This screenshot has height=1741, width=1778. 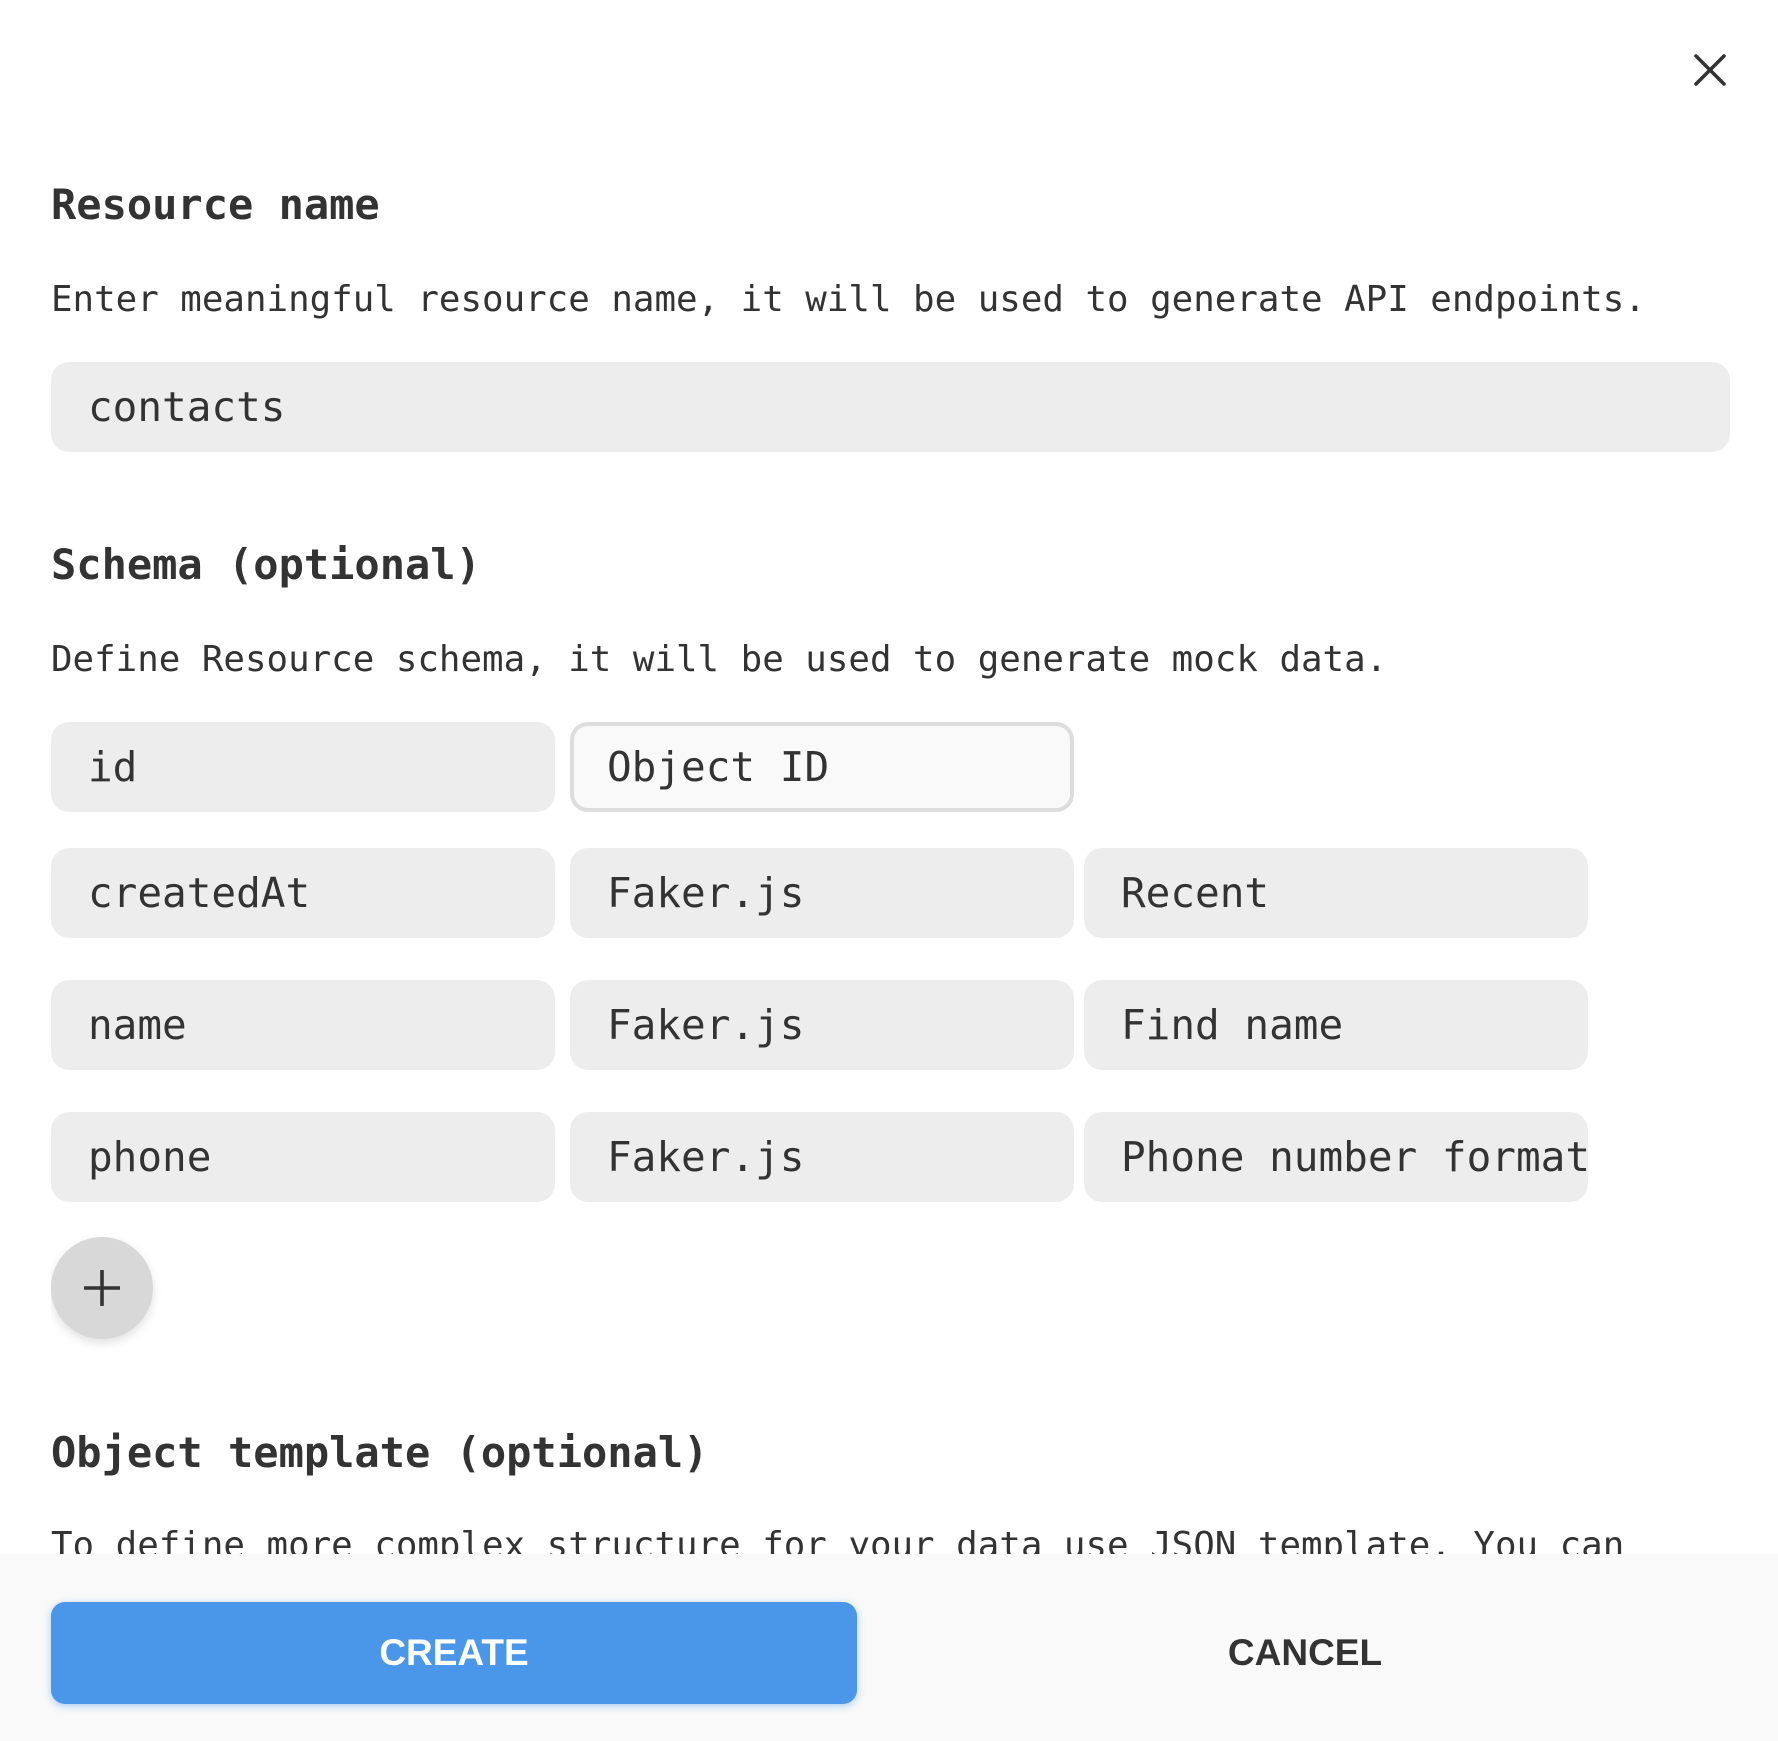 What do you see at coordinates (266, 564) in the screenshot?
I see `schema-heading: Schema (optional)` at bounding box center [266, 564].